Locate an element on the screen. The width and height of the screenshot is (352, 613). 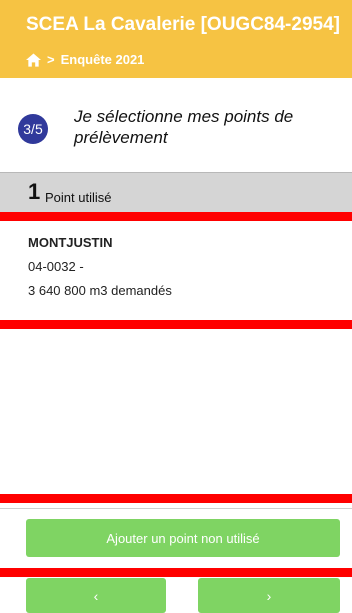
point-code: 04-0032 - is located at coordinates (56, 266).